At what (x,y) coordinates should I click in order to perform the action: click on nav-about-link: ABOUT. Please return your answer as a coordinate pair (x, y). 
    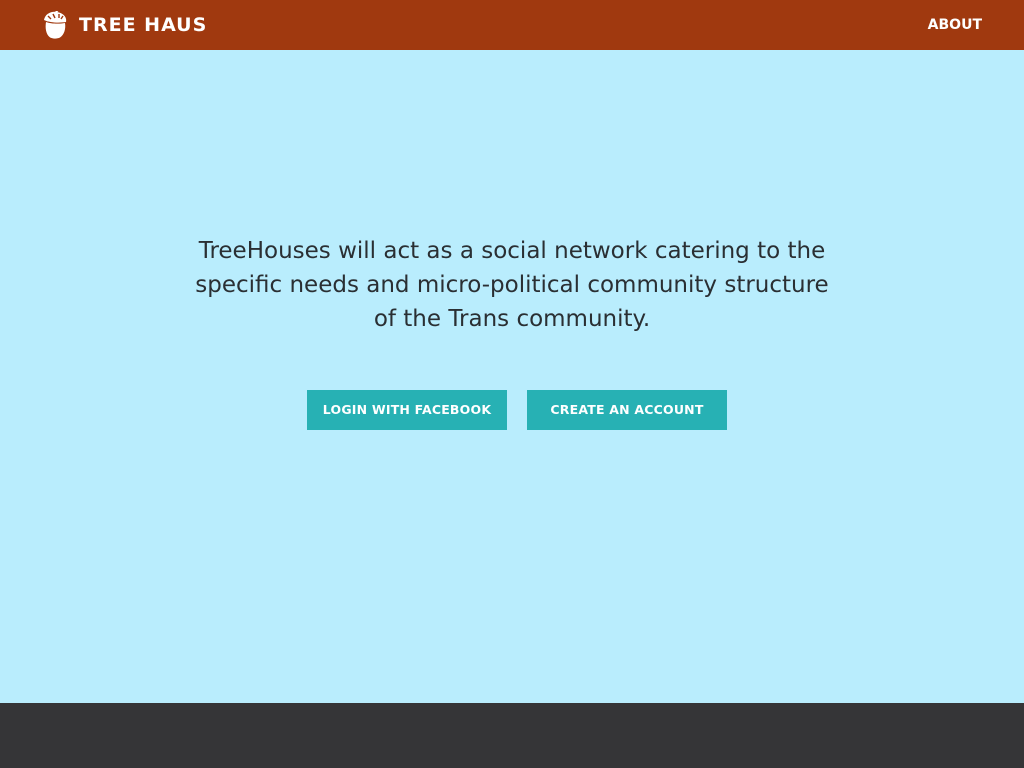
    Looking at the image, I should click on (955, 25).